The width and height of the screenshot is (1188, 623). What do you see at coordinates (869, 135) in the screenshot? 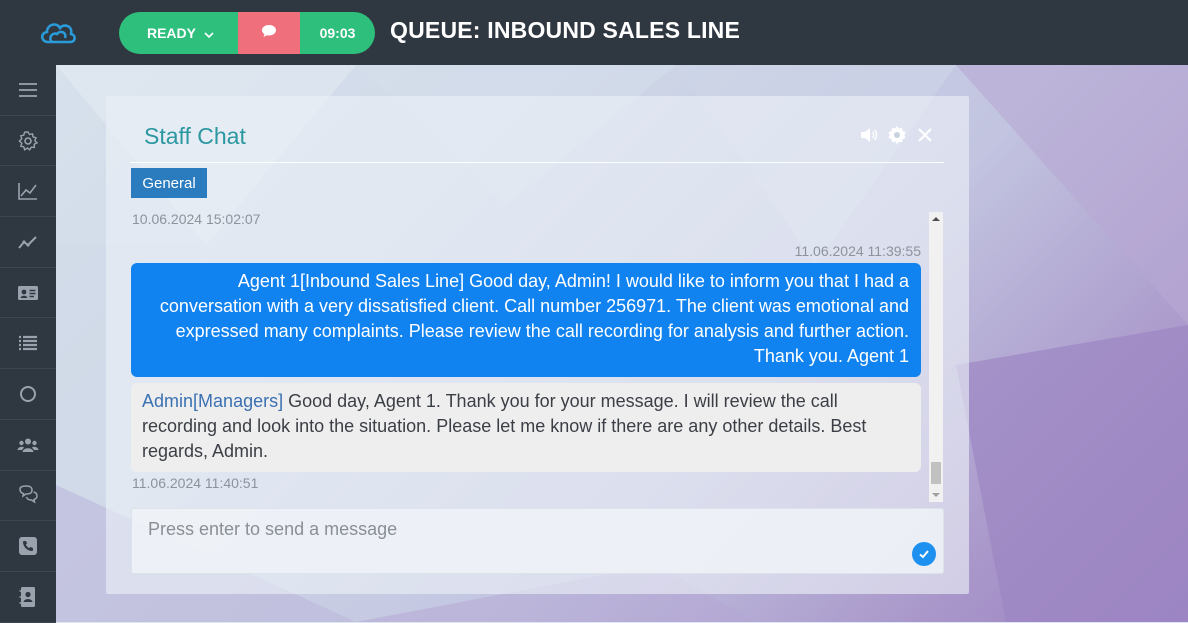
I see `volume-icon` at bounding box center [869, 135].